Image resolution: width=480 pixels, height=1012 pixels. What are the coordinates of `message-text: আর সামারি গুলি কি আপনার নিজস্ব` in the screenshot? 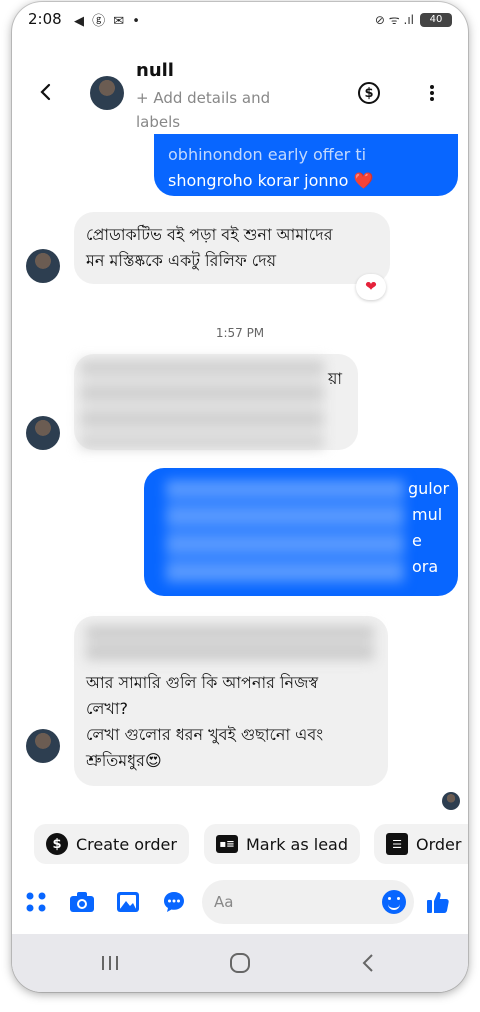 It's located at (202, 682).